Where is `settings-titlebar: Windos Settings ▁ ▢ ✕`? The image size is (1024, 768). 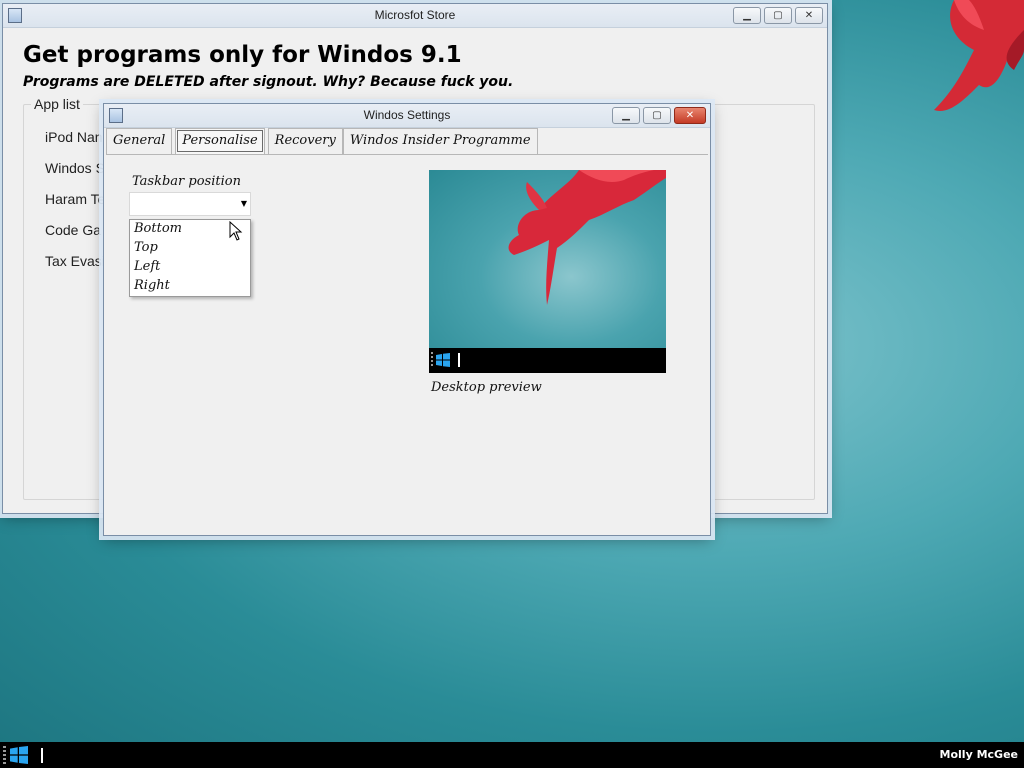
settings-titlebar: Windos Settings ▁ ▢ ✕ is located at coordinates (407, 116).